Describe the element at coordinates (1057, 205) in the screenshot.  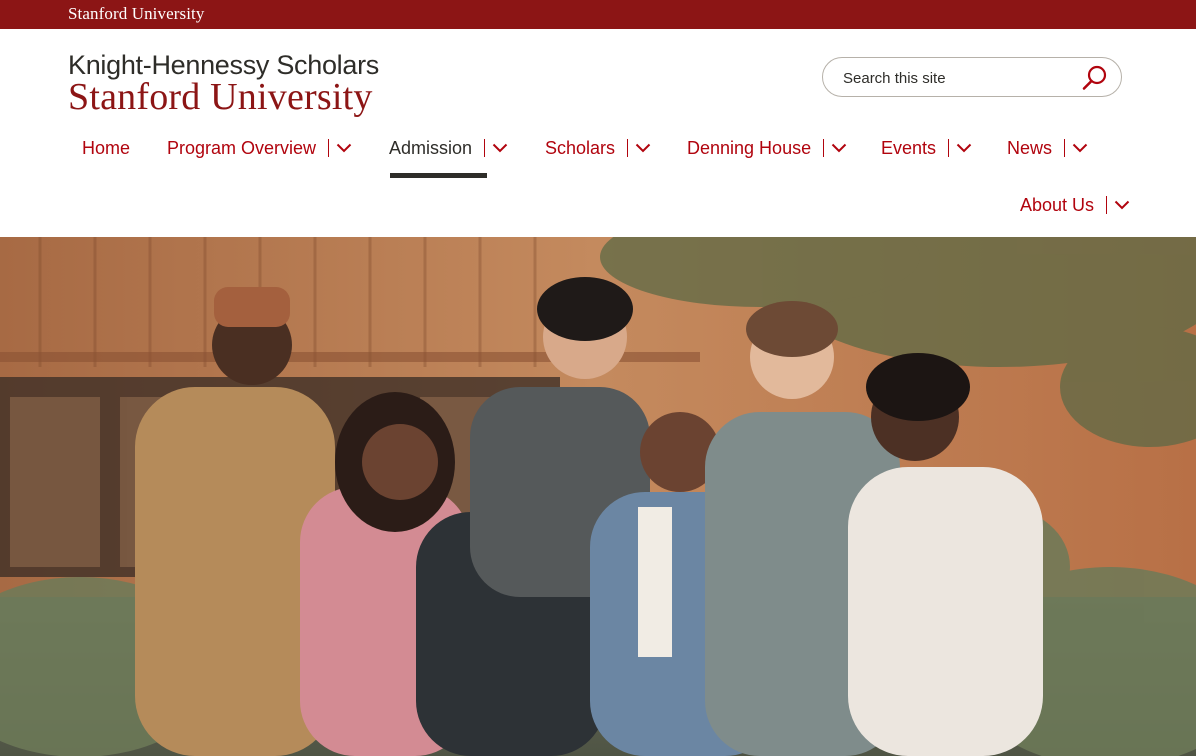
I see `nav-link-about-us: About Us` at that location.